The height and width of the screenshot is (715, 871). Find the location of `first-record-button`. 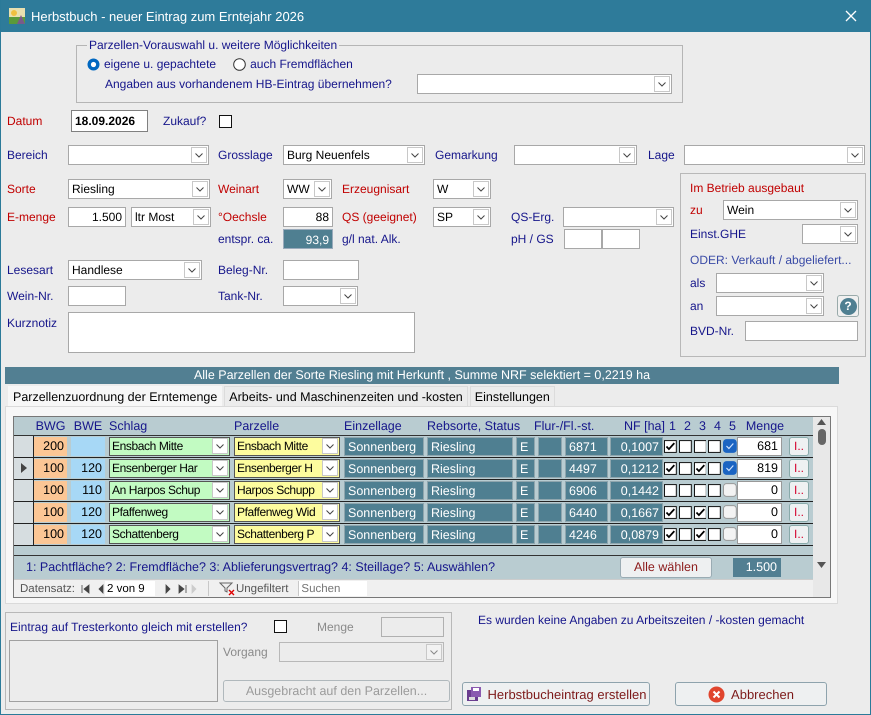

first-record-button is located at coordinates (85, 589).